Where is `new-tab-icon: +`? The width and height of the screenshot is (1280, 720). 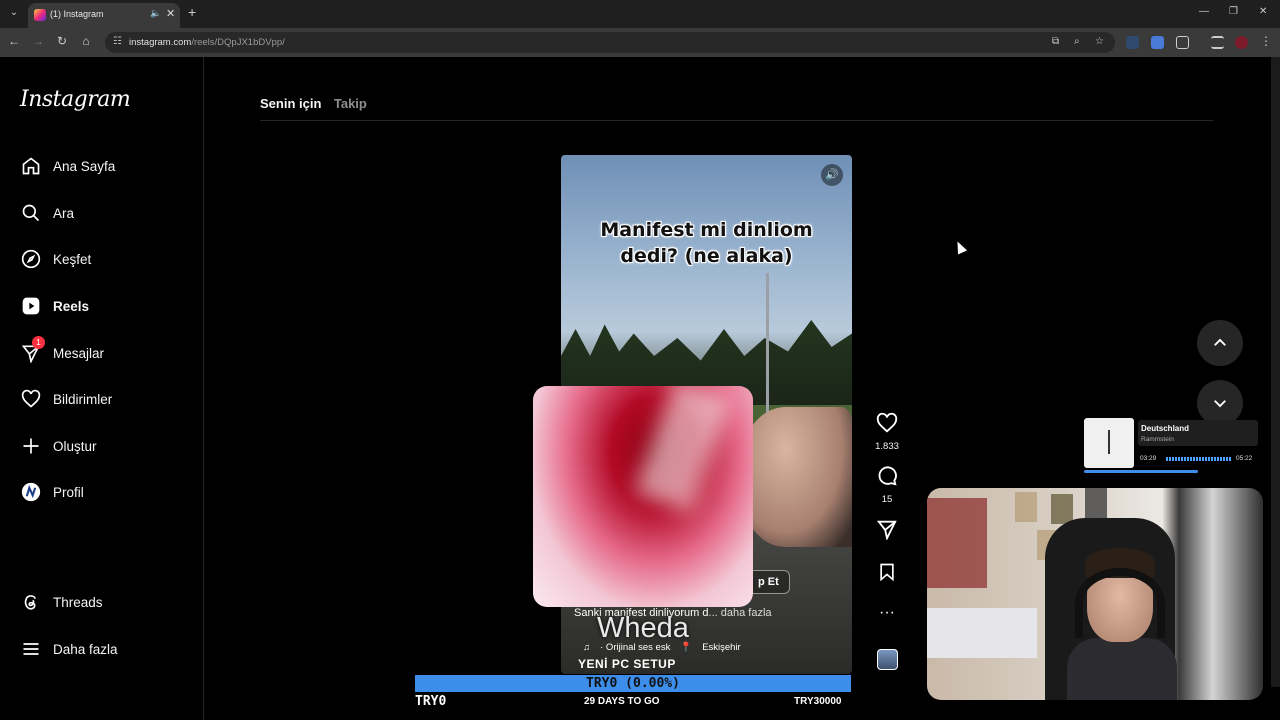
new-tab-icon: + is located at coordinates (192, 12).